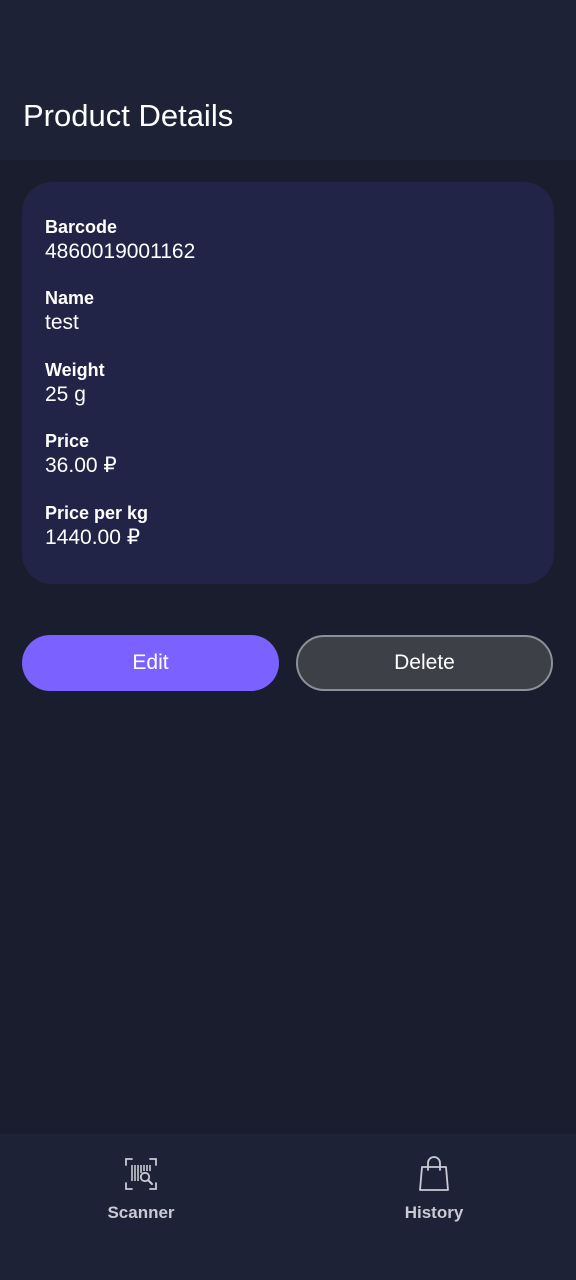 This screenshot has width=576, height=1280. I want to click on barcode-field: Barcode 4860019001162, so click(120, 240).